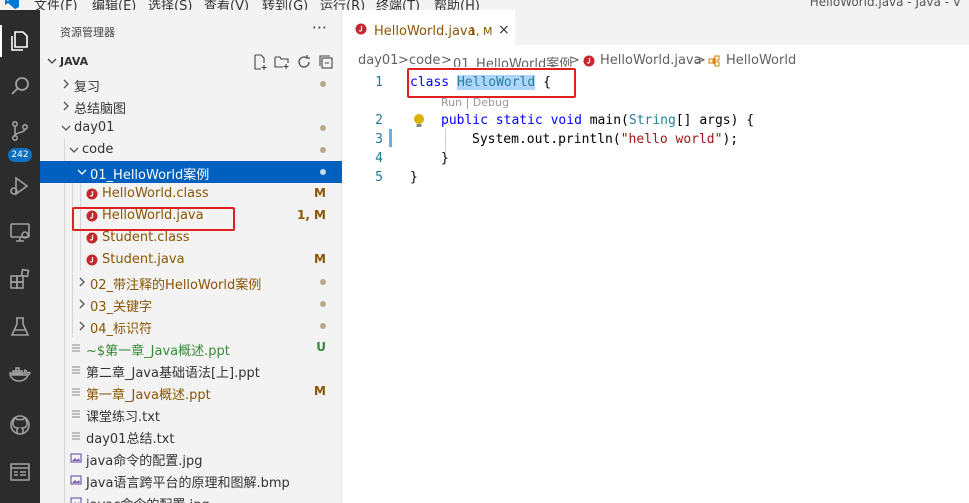  What do you see at coordinates (761, 60) in the screenshot?
I see `breadcrumb-item-symbol: HelloWorld` at bounding box center [761, 60].